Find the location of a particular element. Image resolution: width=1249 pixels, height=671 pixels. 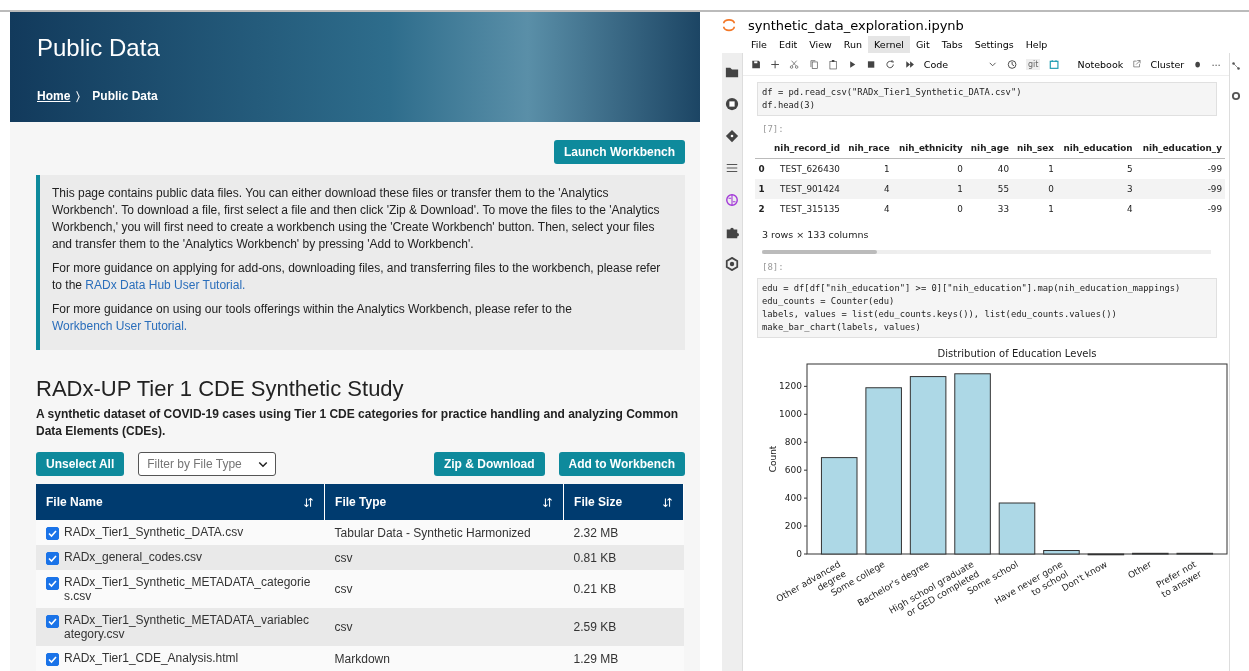

table-cell: 1 is located at coordinates (929, 189).